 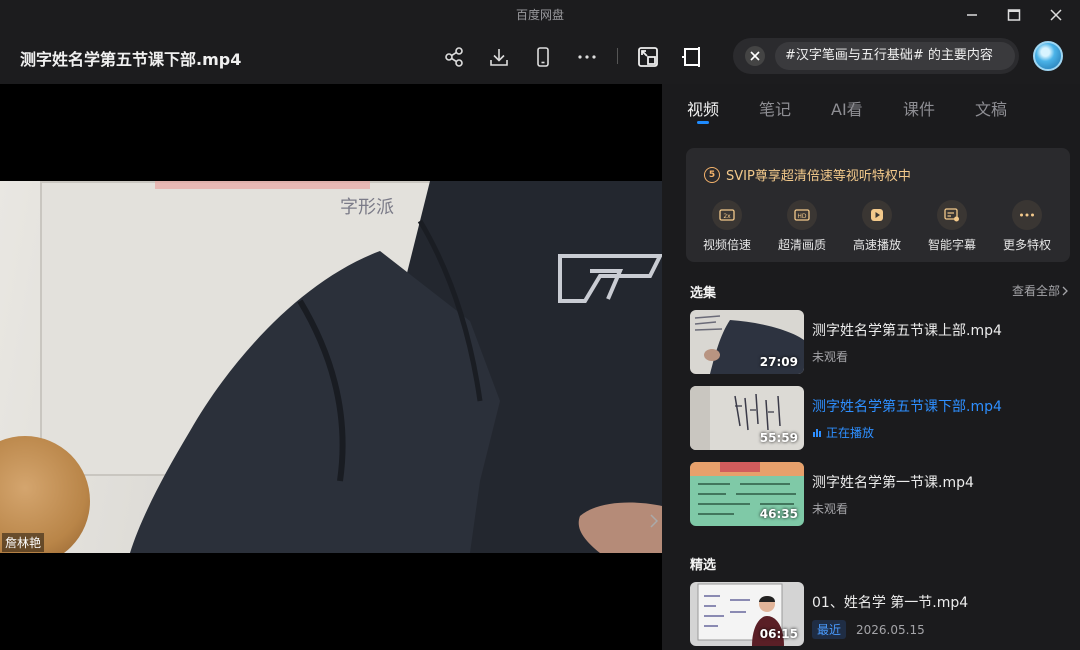 I want to click on tab-courseware: 课件, so click(x=919, y=108).